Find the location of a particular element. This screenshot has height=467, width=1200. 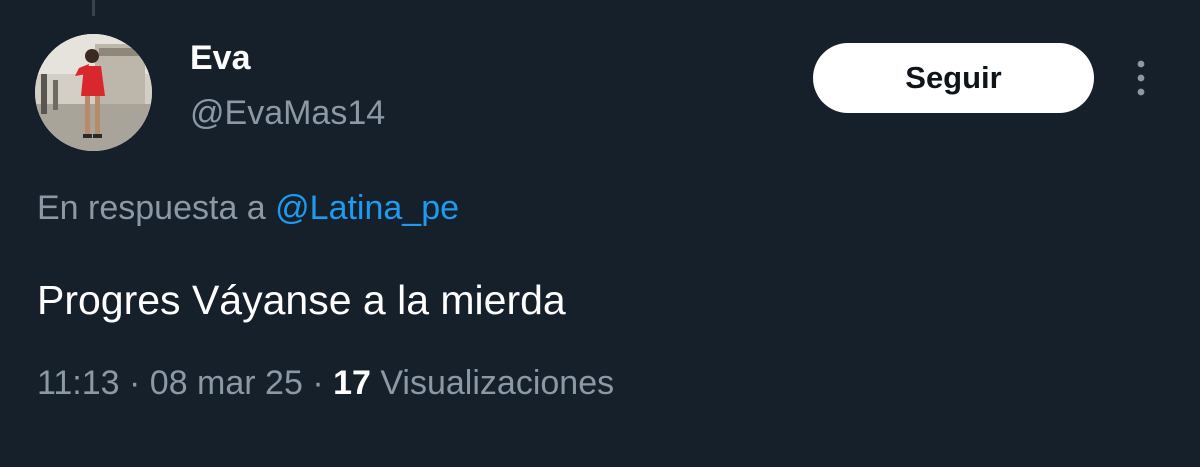

tweet-meta: 11:13 · 08 mar 25 · 17 Visualizaciones is located at coordinates (325, 383).